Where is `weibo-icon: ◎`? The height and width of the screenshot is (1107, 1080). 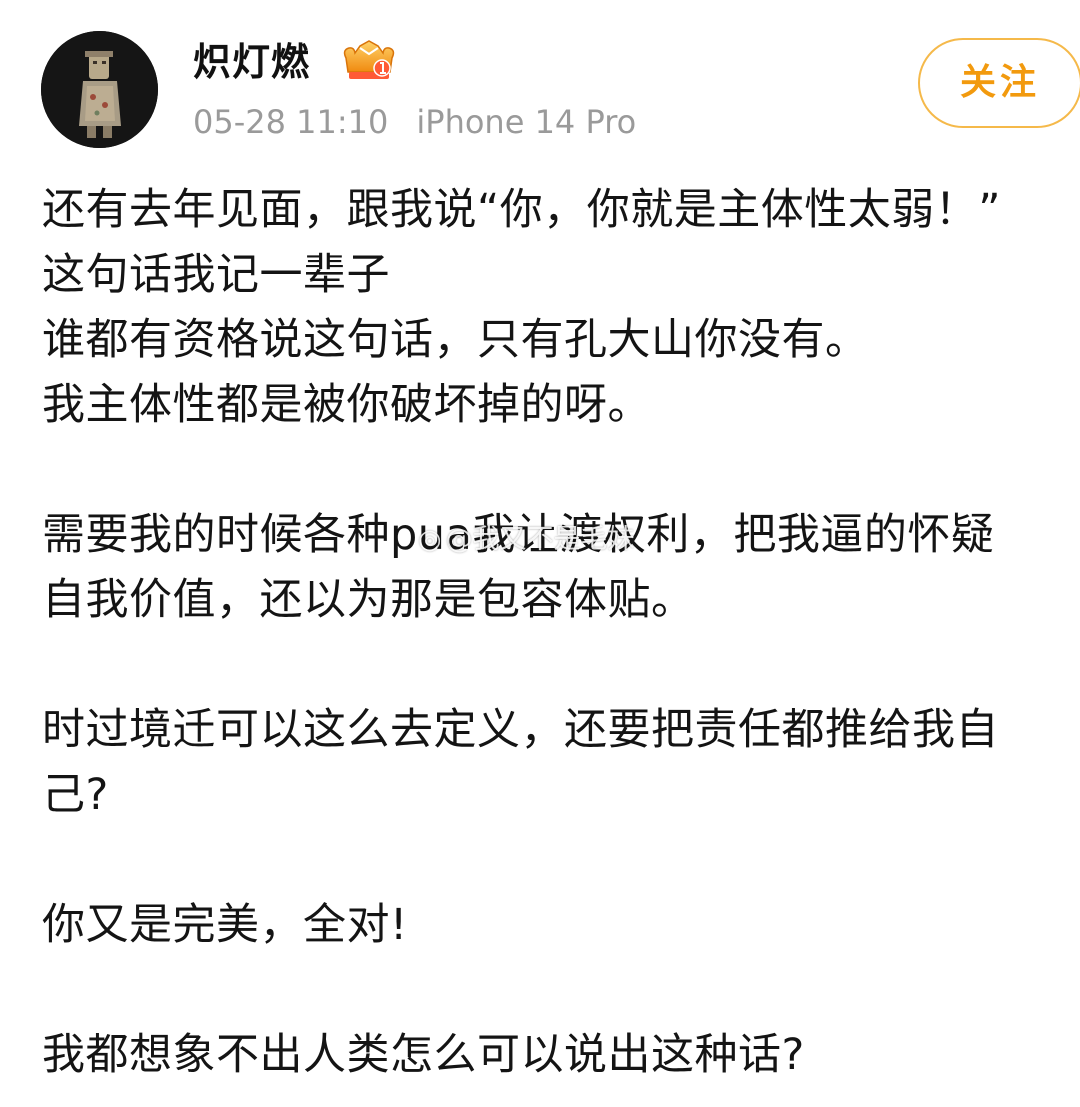
weibo-icon: ◎ is located at coordinates (430, 539).